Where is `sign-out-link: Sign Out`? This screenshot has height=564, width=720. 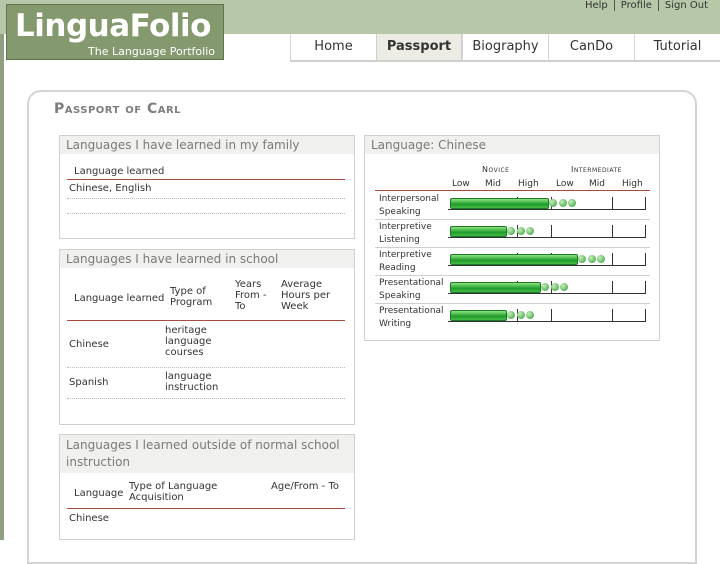
sign-out-link: Sign Out is located at coordinates (685, 5).